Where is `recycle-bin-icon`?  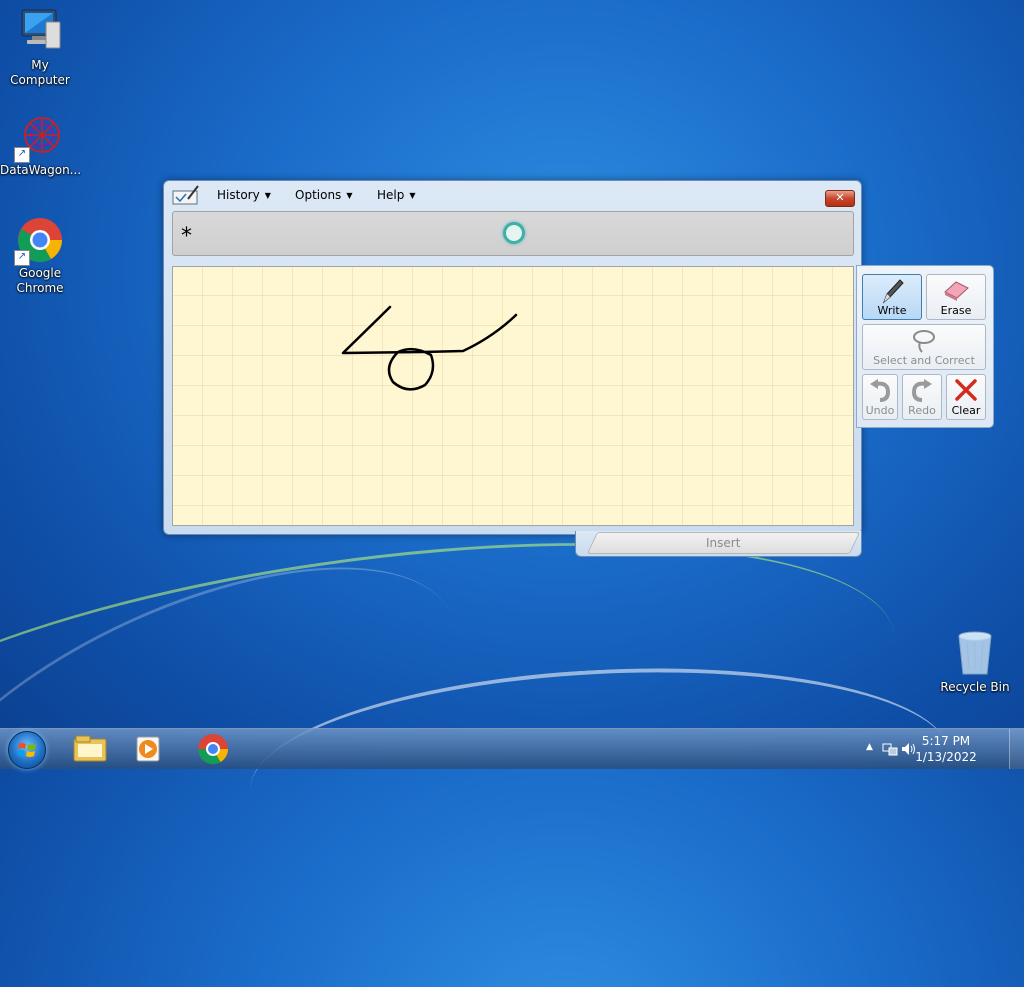
recycle-bin-icon is located at coordinates (975, 654).